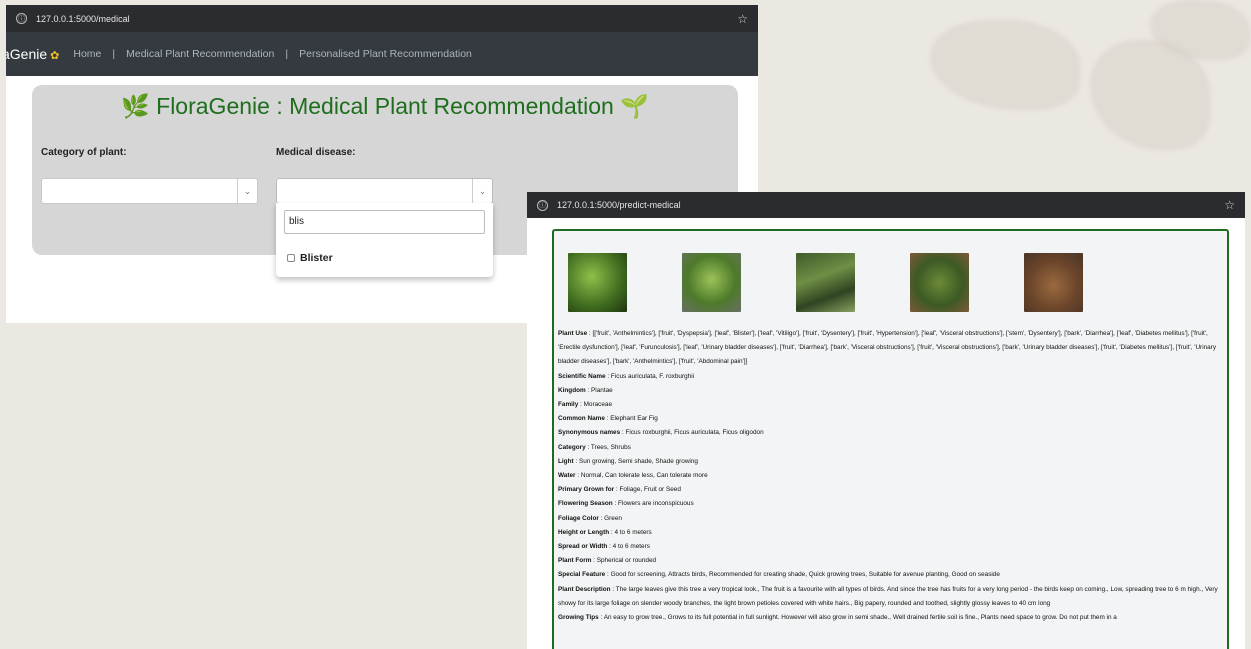 Image resolution: width=1251 pixels, height=649 pixels. I want to click on detail-label: Category, so click(572, 447).